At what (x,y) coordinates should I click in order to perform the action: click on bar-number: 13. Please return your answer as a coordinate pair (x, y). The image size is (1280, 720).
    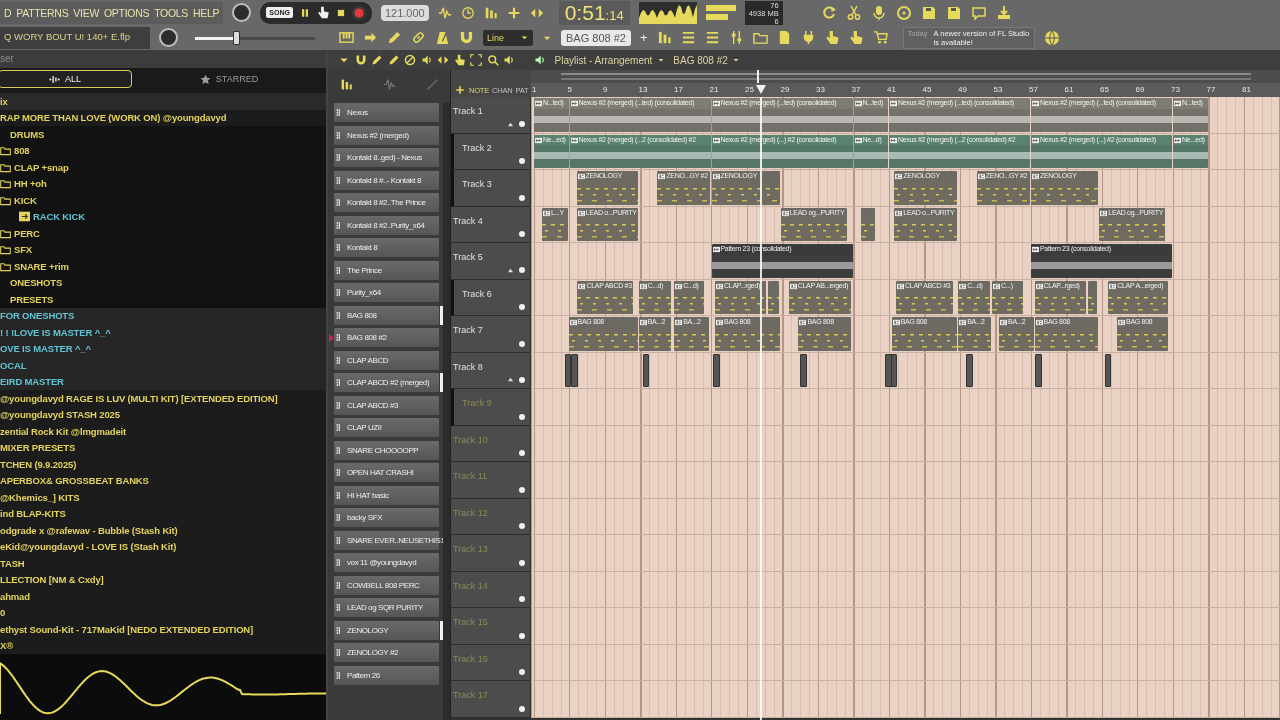
    Looking at the image, I should click on (643, 89).